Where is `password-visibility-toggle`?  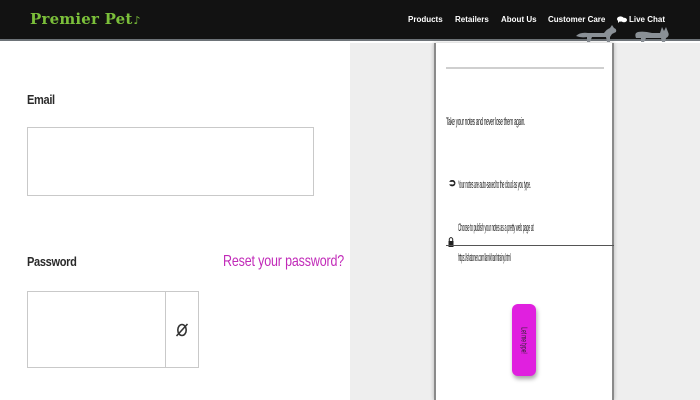
password-visibility-toggle is located at coordinates (181, 329).